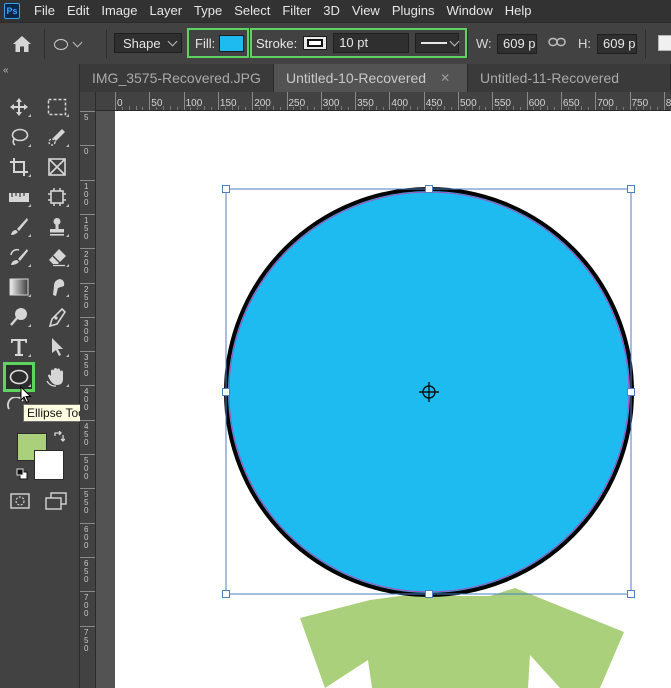 The width and height of the screenshot is (671, 688). Describe the element at coordinates (413, 11) in the screenshot. I see `menu-plugins: Plugins` at that location.